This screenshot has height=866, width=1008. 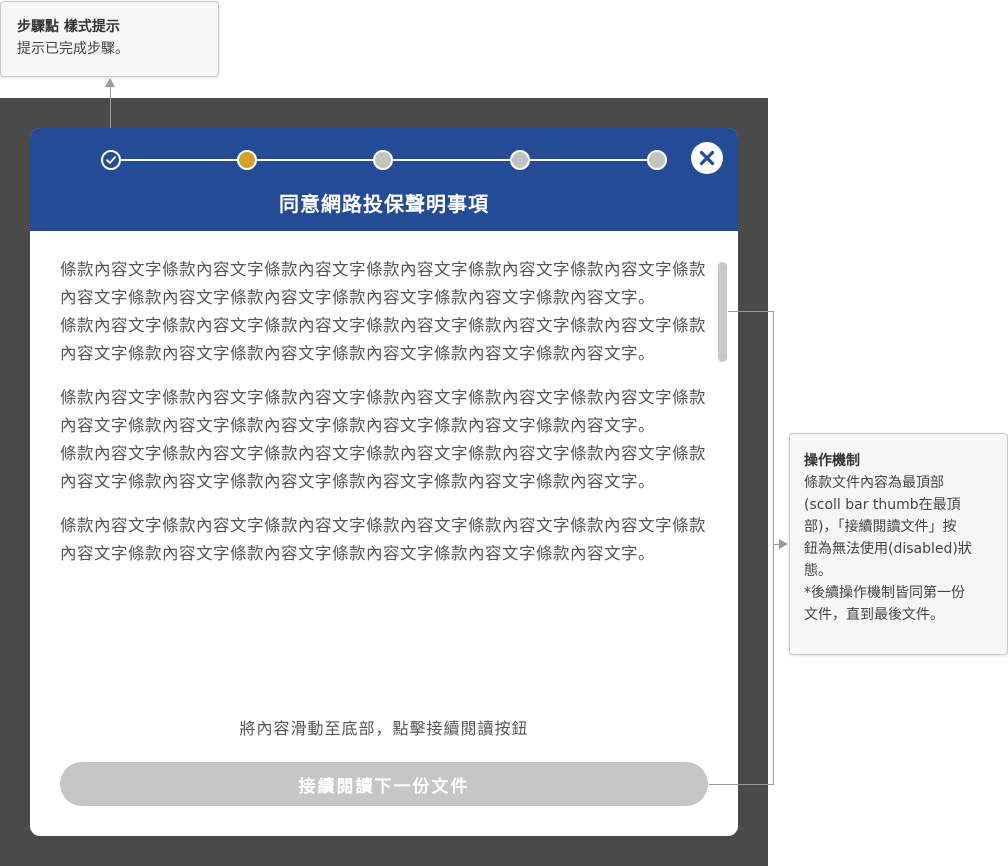 I want to click on continue-reading-button: 接續閱讀下一份文件, so click(x=384, y=784).